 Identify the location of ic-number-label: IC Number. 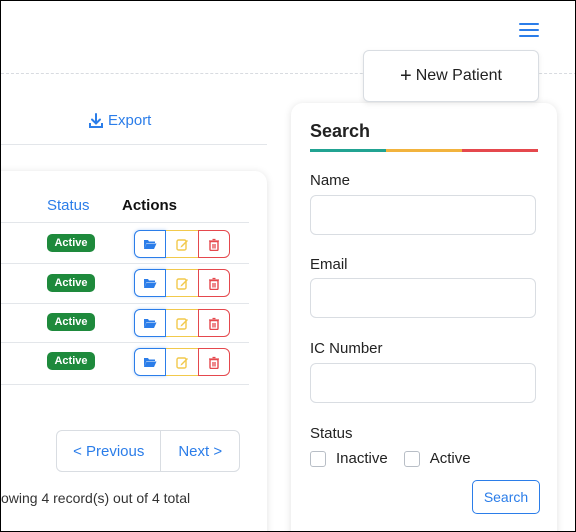
(346, 348).